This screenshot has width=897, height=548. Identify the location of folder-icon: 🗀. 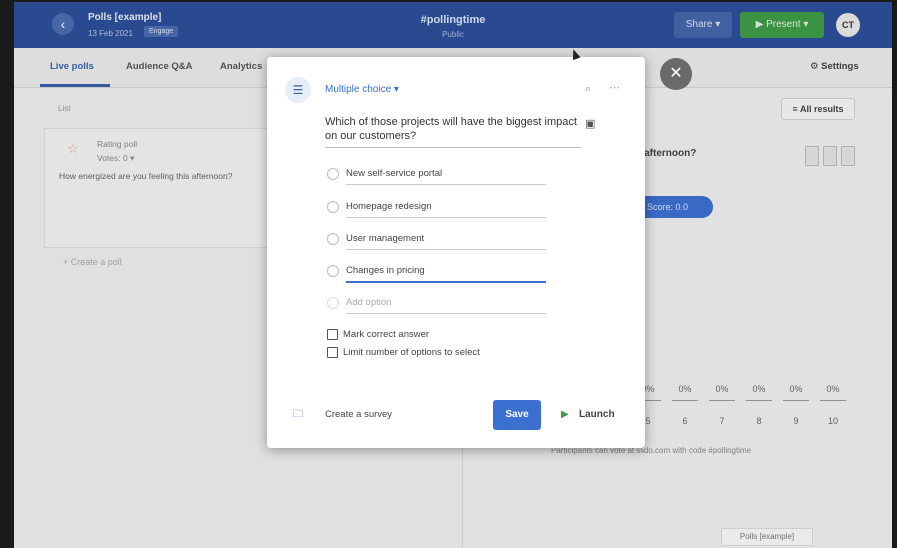
(298, 414).